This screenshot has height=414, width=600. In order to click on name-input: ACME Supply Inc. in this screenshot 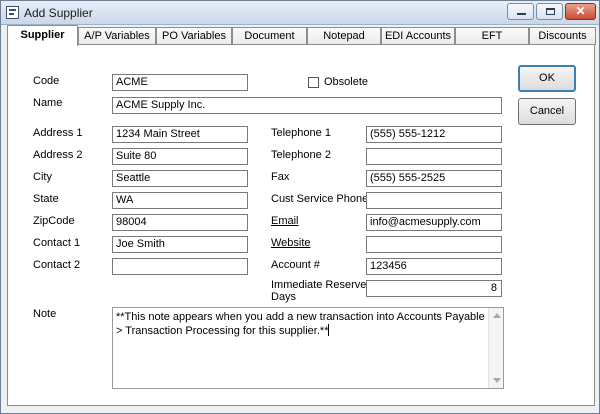, I will do `click(307, 105)`.